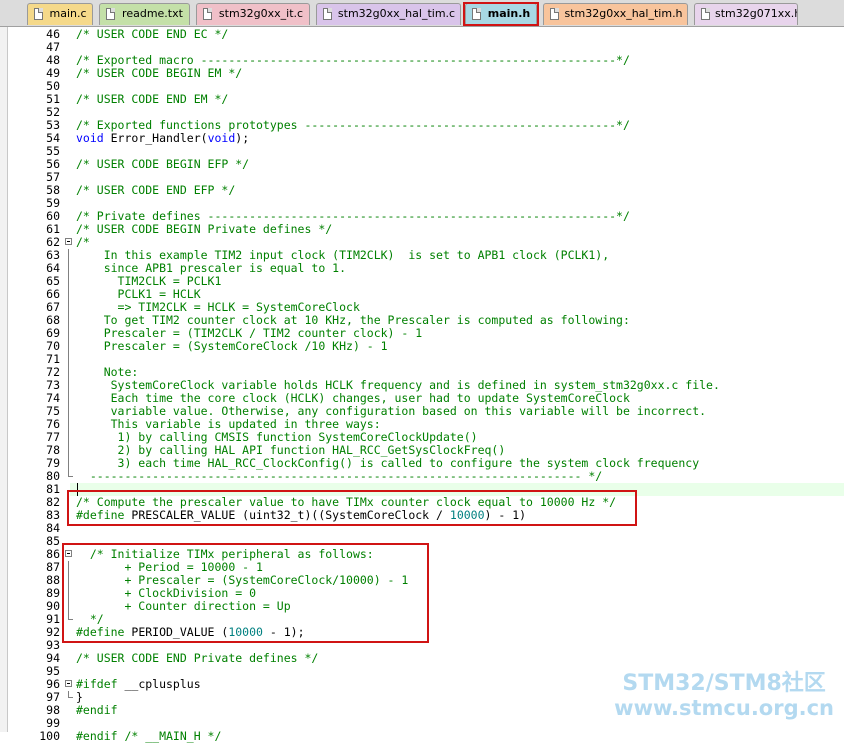  Describe the element at coordinates (623, 13) in the screenshot. I see `tab-label: stm32g0xx_hal_tim.h` at that location.